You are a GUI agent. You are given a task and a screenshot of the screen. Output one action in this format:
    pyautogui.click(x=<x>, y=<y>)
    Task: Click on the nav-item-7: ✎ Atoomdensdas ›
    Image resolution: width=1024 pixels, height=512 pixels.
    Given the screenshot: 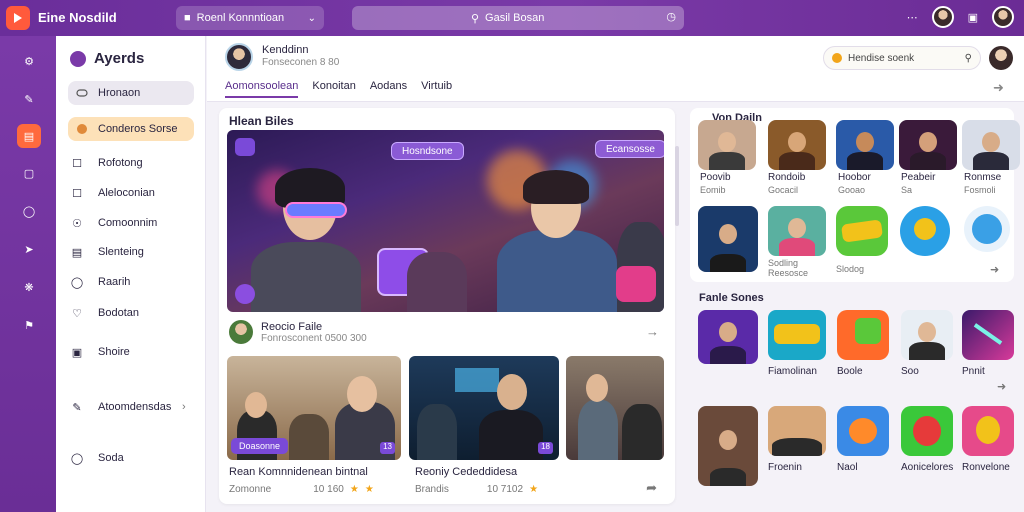 What is the action you would take?
    pyautogui.click(x=127, y=407)
    